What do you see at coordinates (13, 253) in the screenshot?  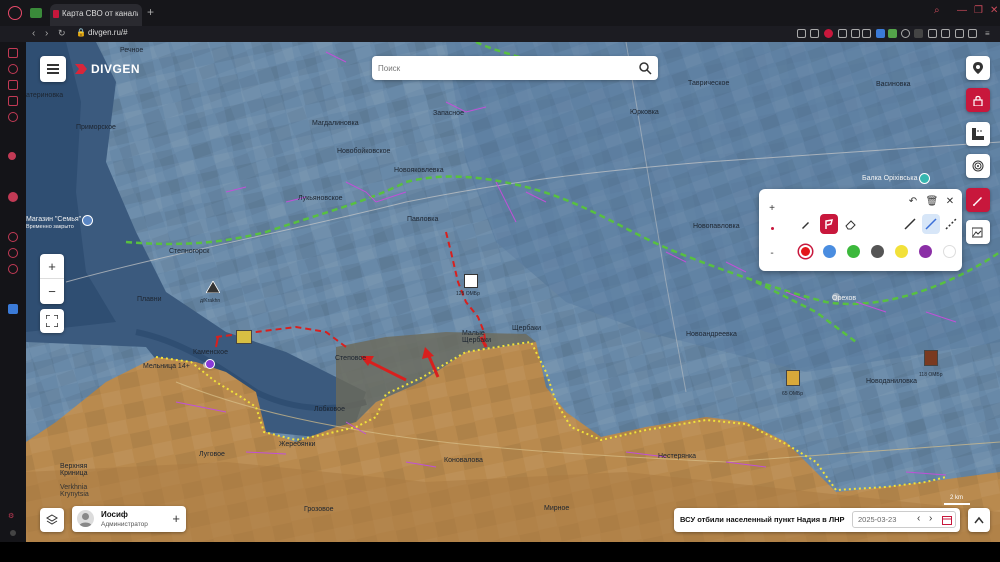 I see `feeds-icon` at bounding box center [13, 253].